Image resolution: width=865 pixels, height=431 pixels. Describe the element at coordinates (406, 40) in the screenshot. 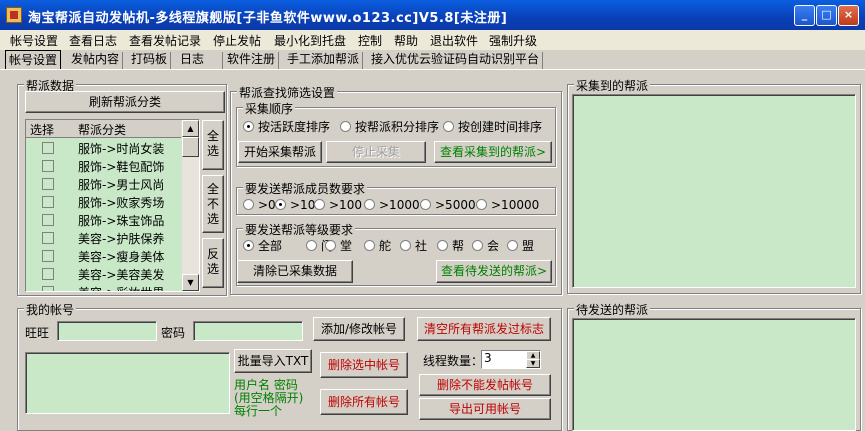

I see `menu-help: 帮助` at that location.